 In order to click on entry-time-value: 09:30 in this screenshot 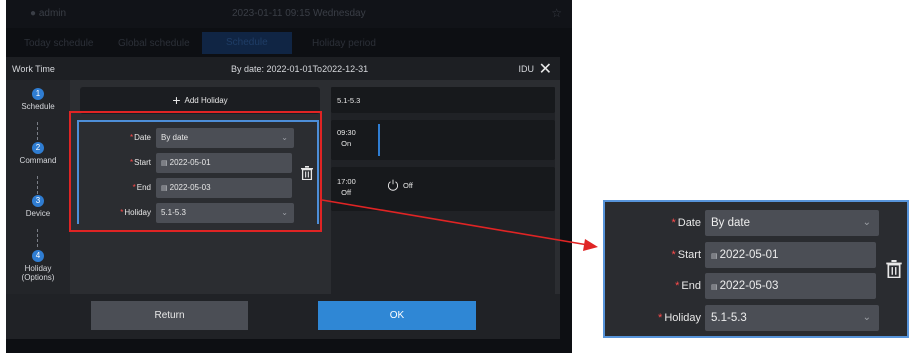, I will do `click(346, 132)`.